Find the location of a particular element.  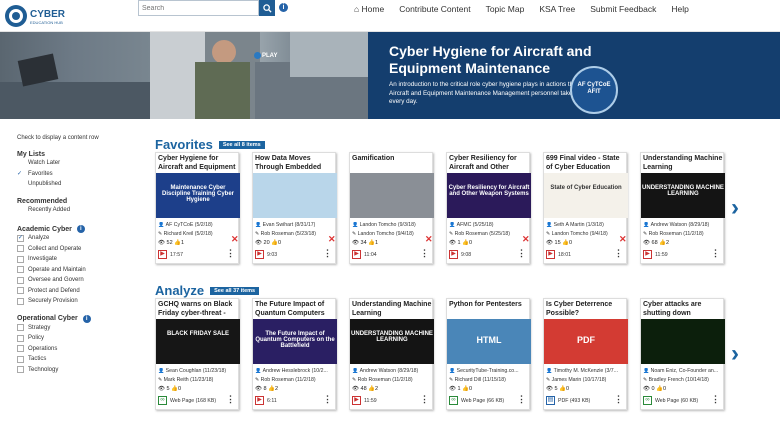

cyber-education-hub-logo: CYBER EDUCATION HUB is located at coordinates (36, 16).